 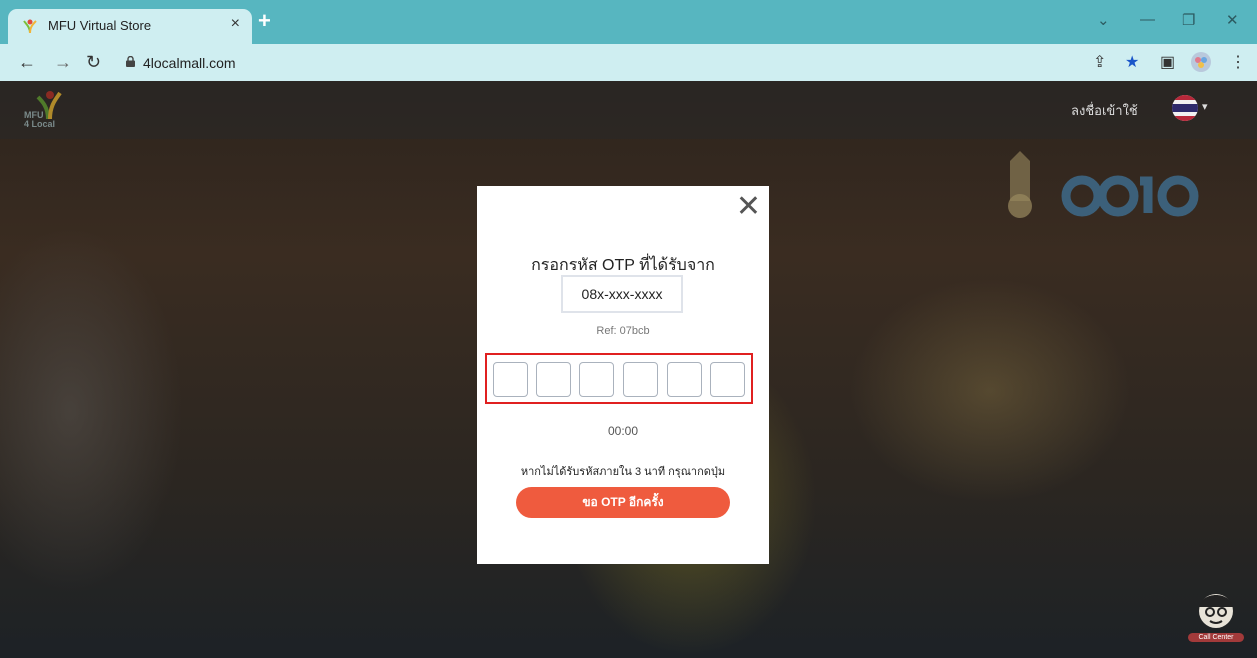 I want to click on resend-otp-button: ขอ OTP อีกครั้ง, so click(x=623, y=502).